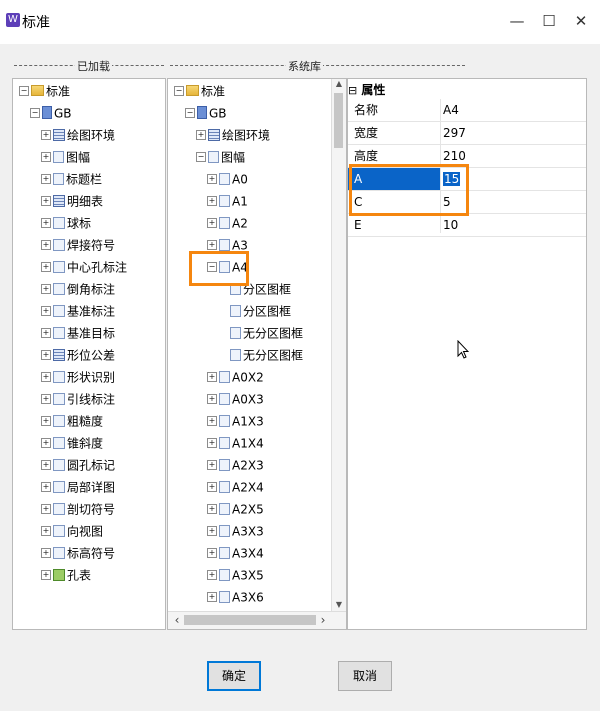 The image size is (600, 711). What do you see at coordinates (467, 179) in the screenshot?
I see `property-row: A 15` at bounding box center [467, 179].